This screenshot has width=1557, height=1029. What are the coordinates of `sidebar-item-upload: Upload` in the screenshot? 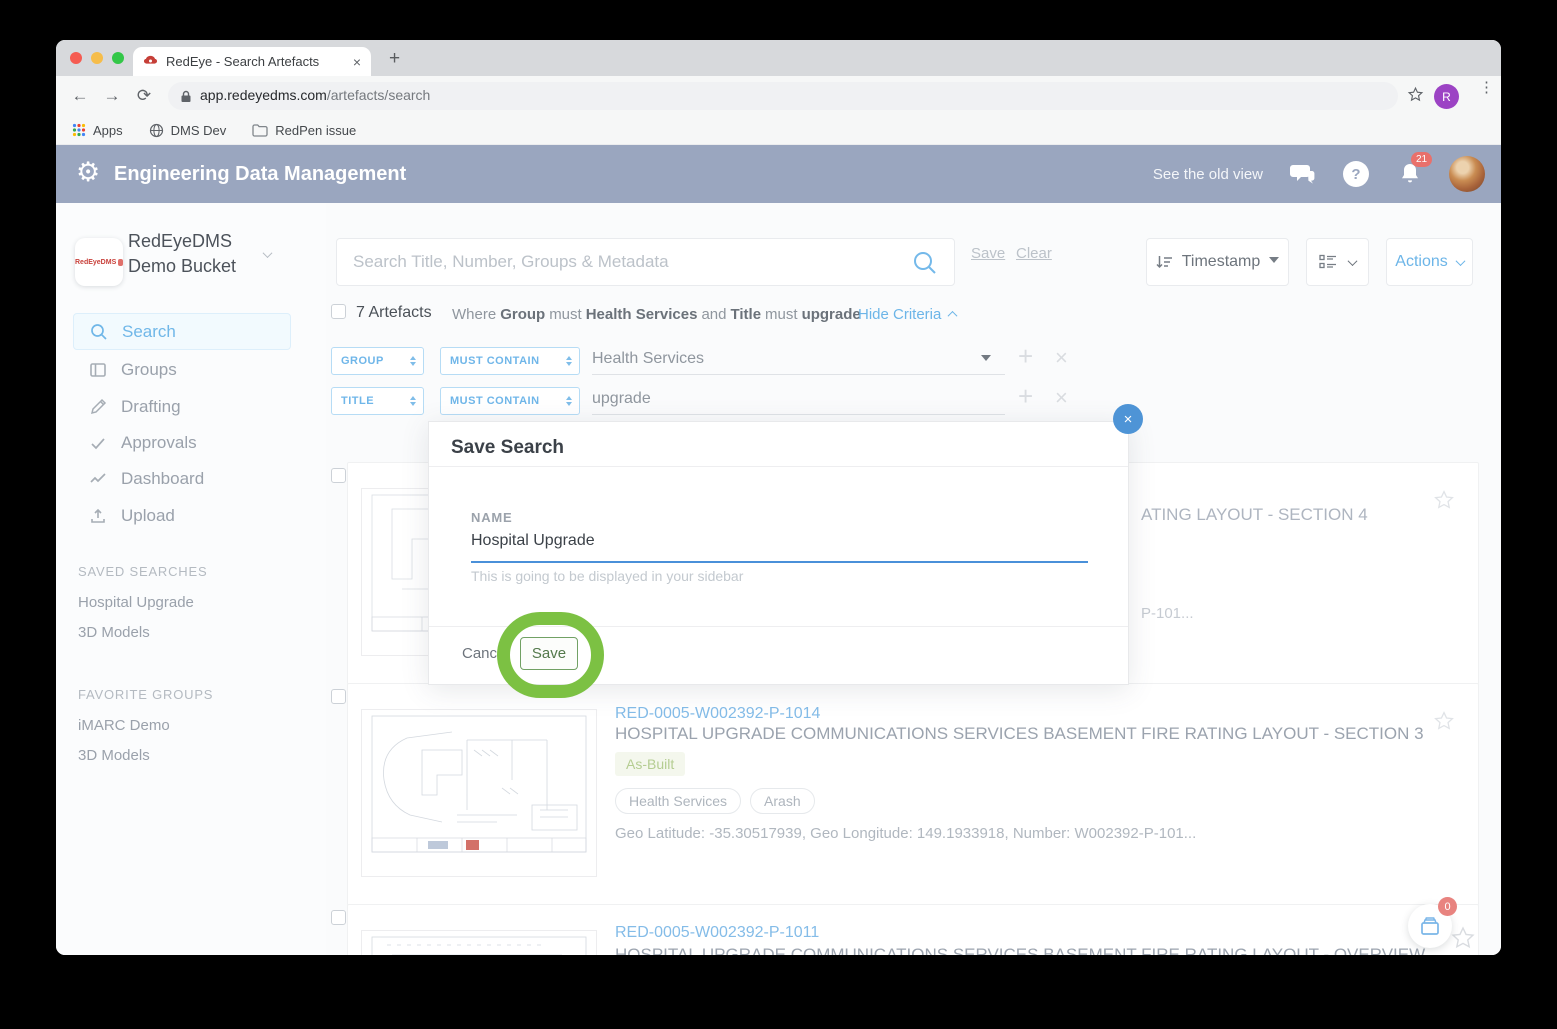 It's located at (182, 515).